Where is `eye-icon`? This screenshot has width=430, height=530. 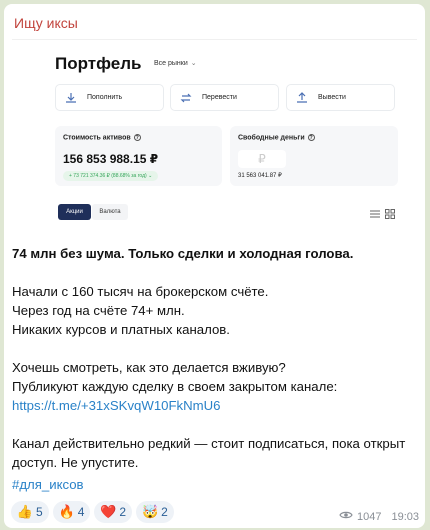
eye-icon is located at coordinates (346, 516).